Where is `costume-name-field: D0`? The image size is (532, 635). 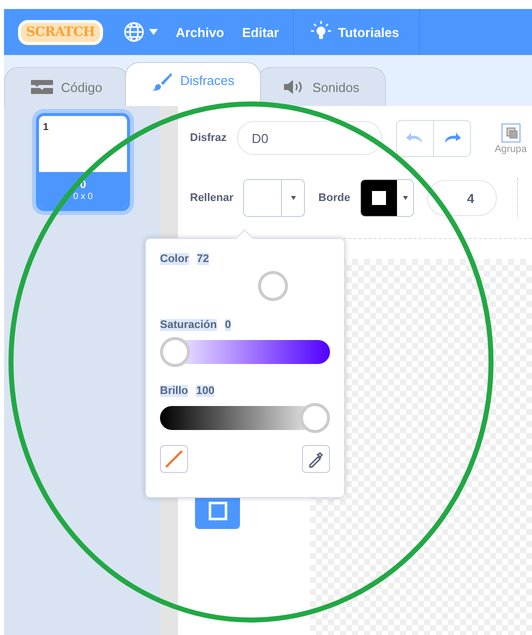
costume-name-field: D0 is located at coordinates (309, 138).